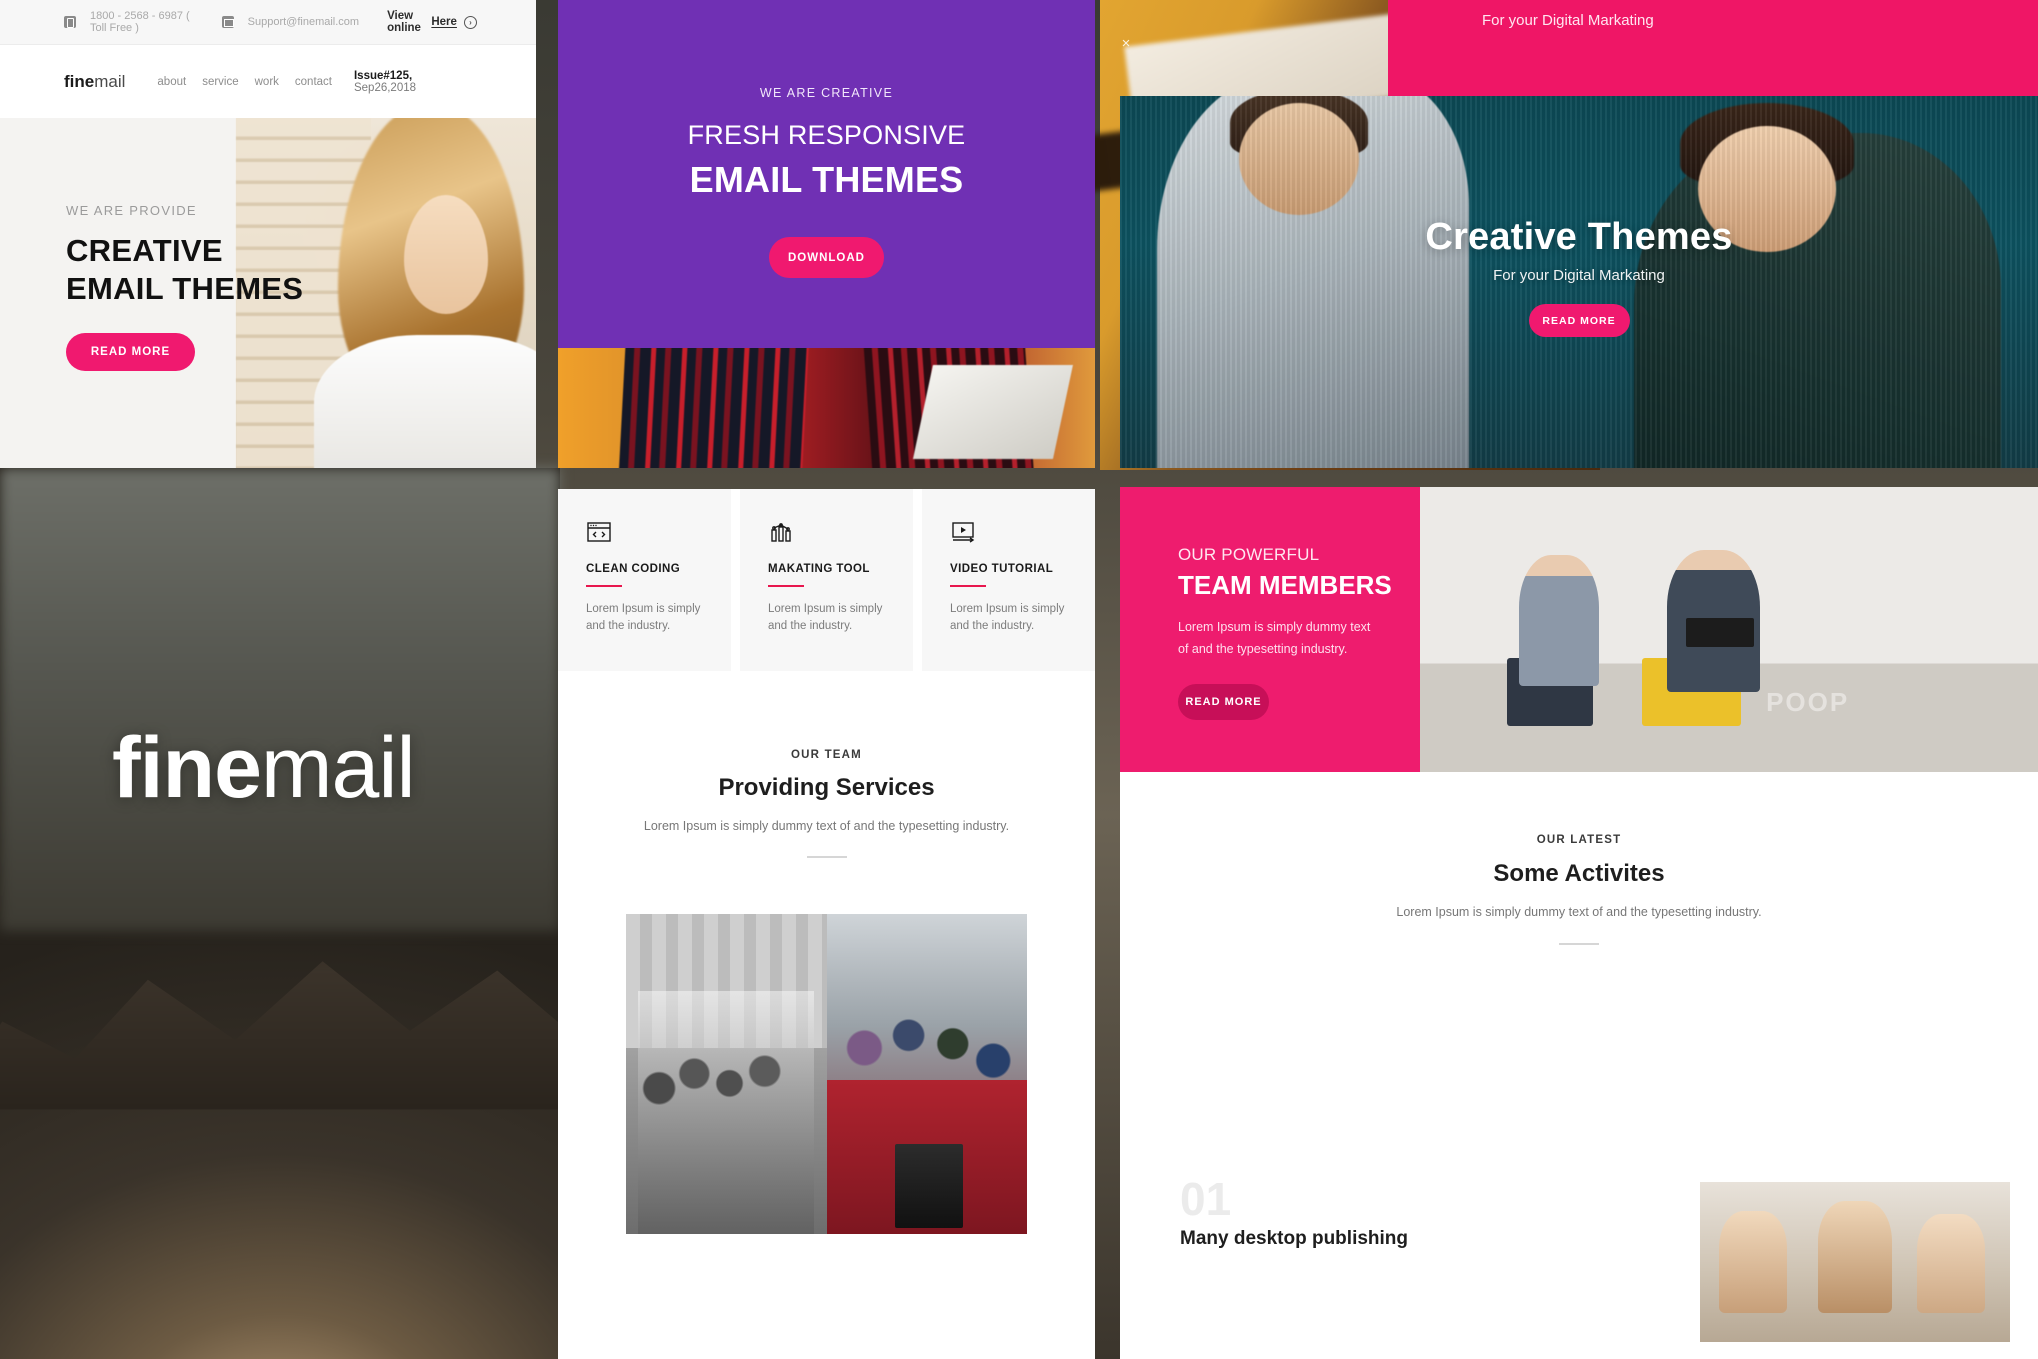 Image resolution: width=2038 pixels, height=1359 pixels. What do you see at coordinates (1294, 1238) in the screenshot?
I see `activity-title: Many desktop publishing` at bounding box center [1294, 1238].